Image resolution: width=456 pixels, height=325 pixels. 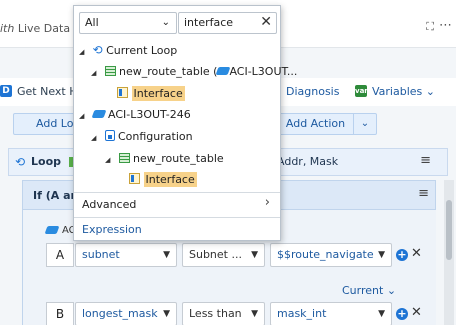 I want to click on variables-icon: var, so click(x=361, y=91).